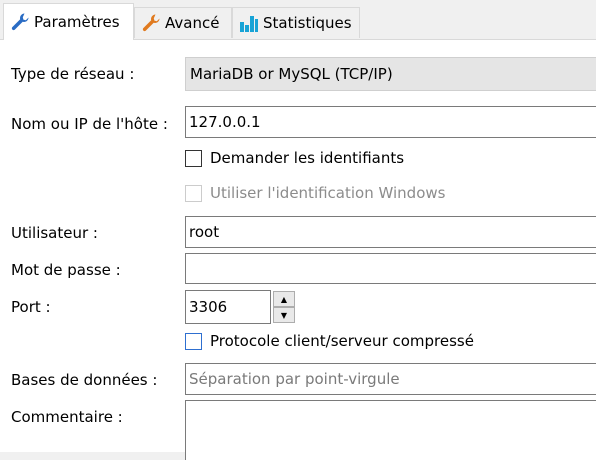 This screenshot has width=596, height=460. I want to click on databases-input: Séparation par point-virgule, so click(390, 379).